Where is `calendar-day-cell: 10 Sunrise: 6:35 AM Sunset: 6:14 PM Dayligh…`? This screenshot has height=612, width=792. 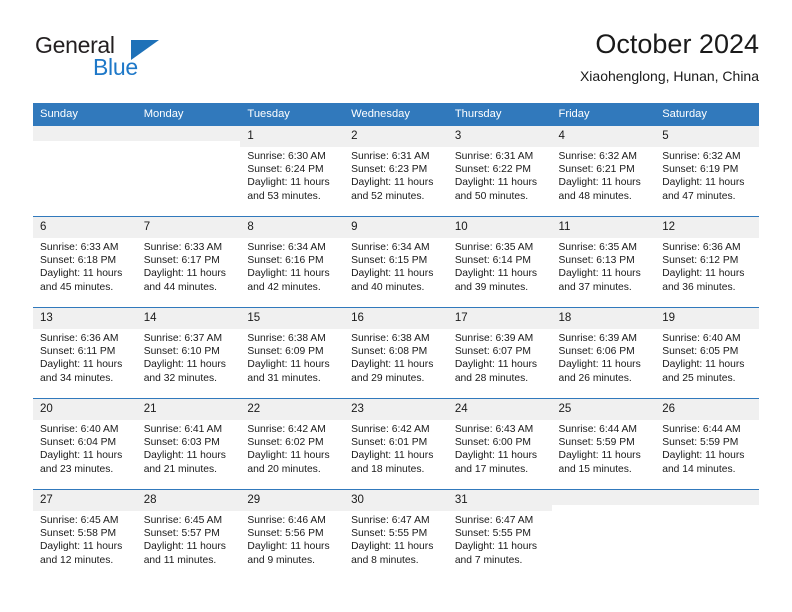
calendar-day-cell: 10 Sunrise: 6:35 AM Sunset: 6:14 PM Dayligh… is located at coordinates (499, 262).